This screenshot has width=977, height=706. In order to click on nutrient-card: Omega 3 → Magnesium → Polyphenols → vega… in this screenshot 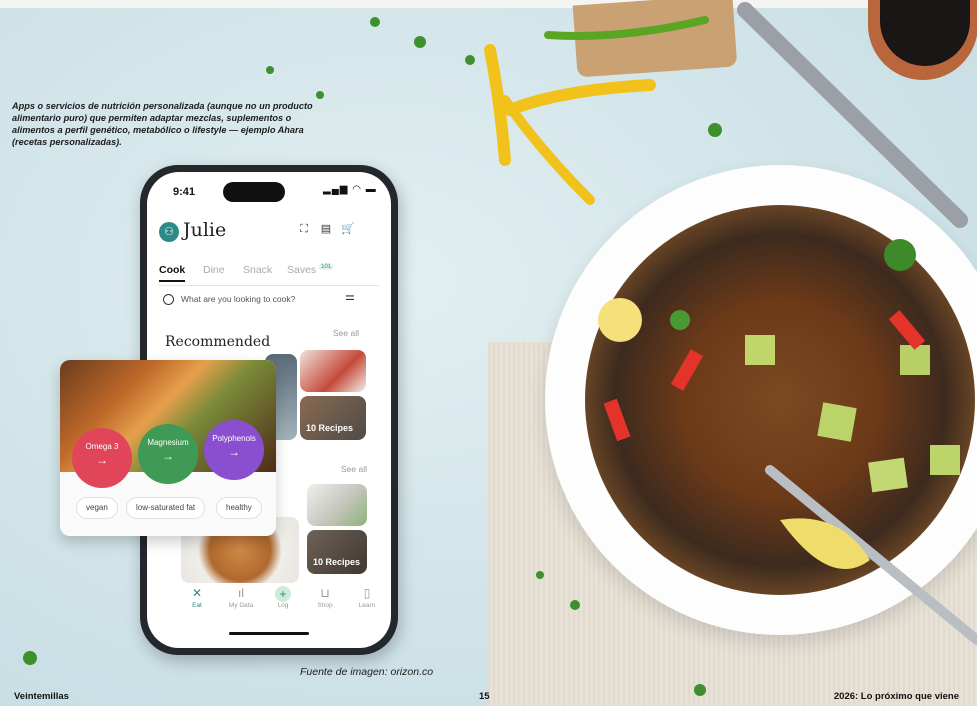, I will do `click(168, 448)`.